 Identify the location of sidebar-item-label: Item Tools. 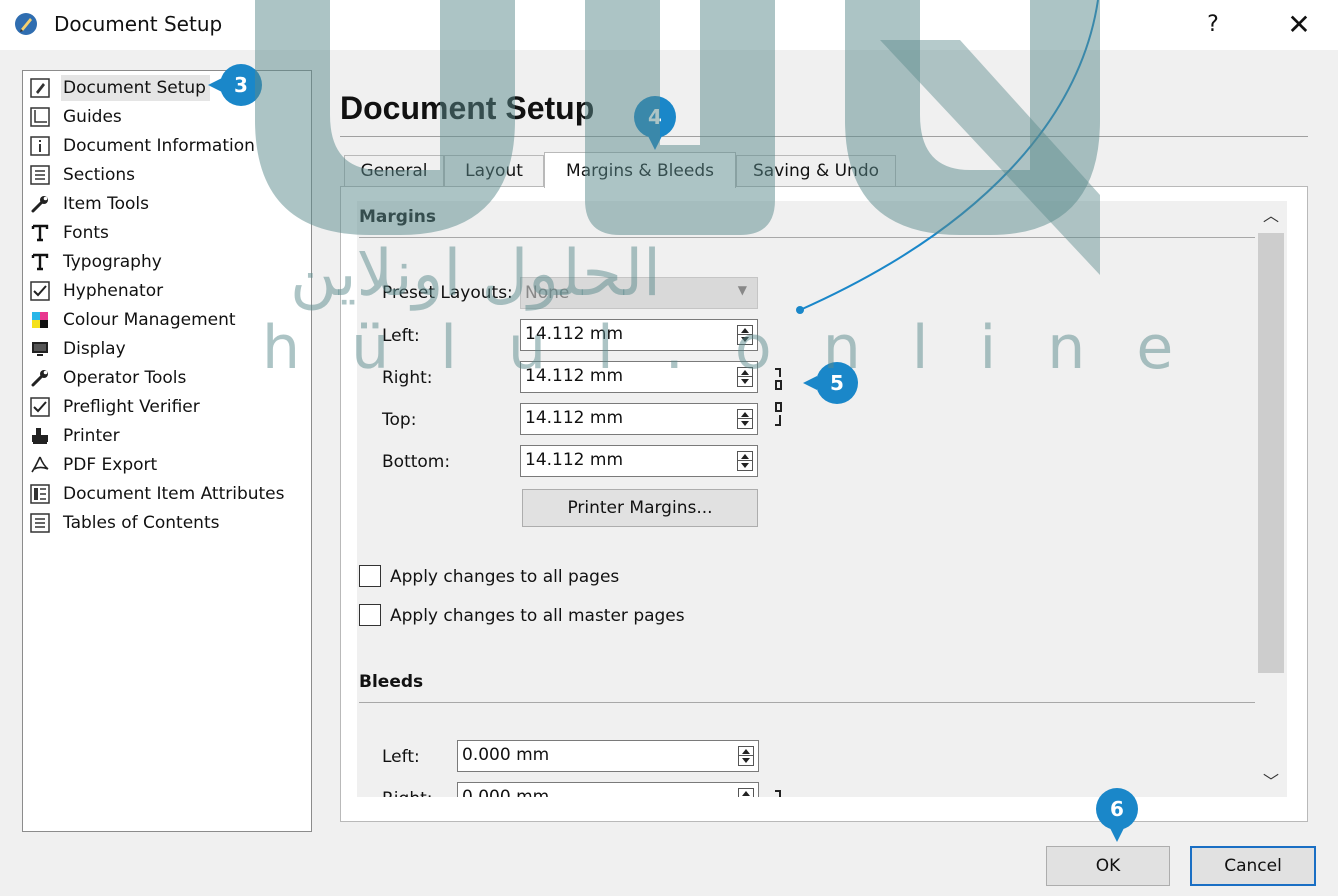
(106, 203).